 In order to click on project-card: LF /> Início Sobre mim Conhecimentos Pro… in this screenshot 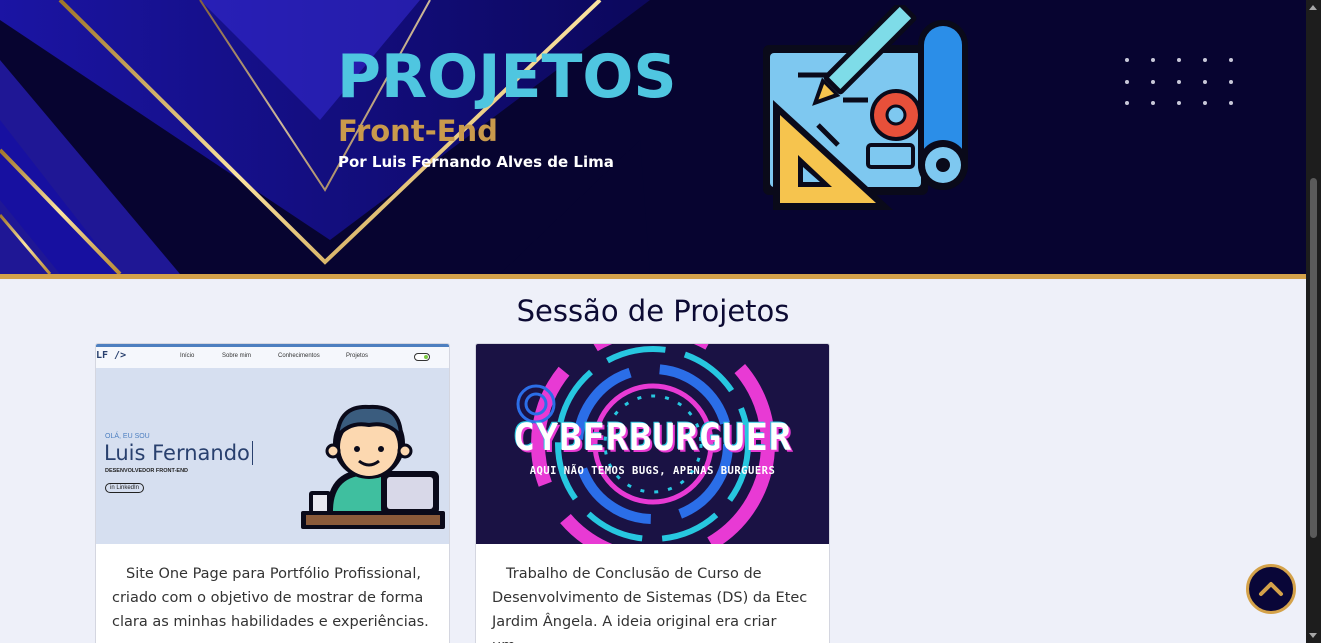, I will do `click(272, 493)`.